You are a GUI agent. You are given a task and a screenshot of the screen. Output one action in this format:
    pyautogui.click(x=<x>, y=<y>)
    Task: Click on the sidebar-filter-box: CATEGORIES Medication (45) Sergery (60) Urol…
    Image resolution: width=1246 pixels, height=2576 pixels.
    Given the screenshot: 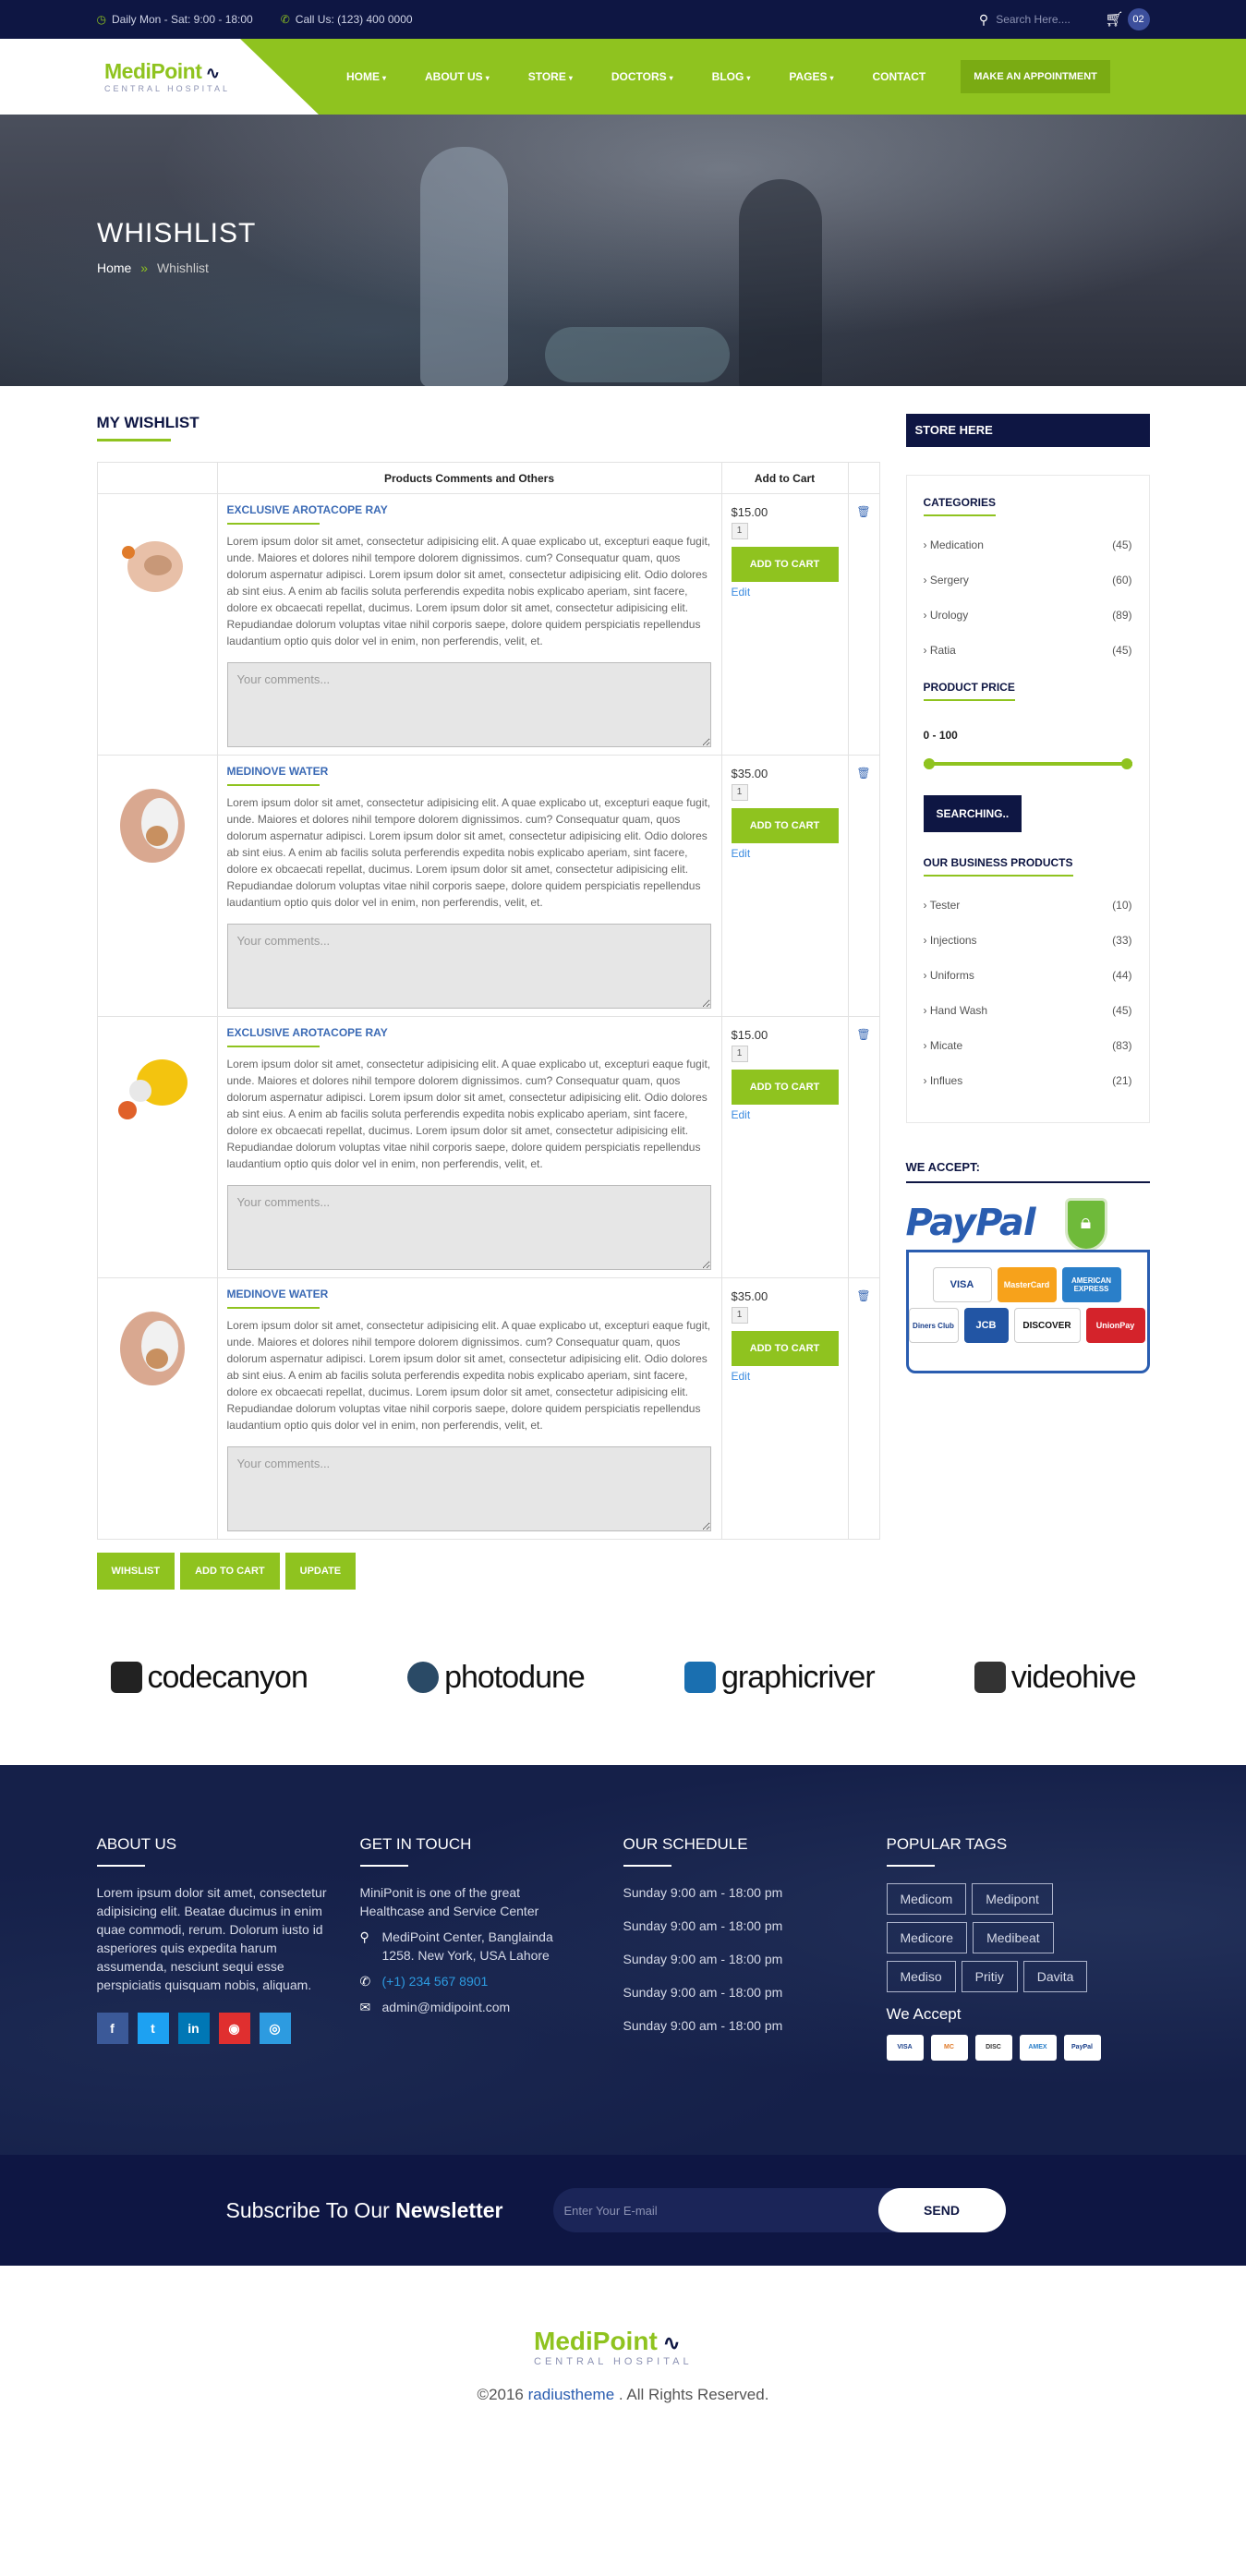 What is the action you would take?
    pyautogui.click(x=1027, y=799)
    